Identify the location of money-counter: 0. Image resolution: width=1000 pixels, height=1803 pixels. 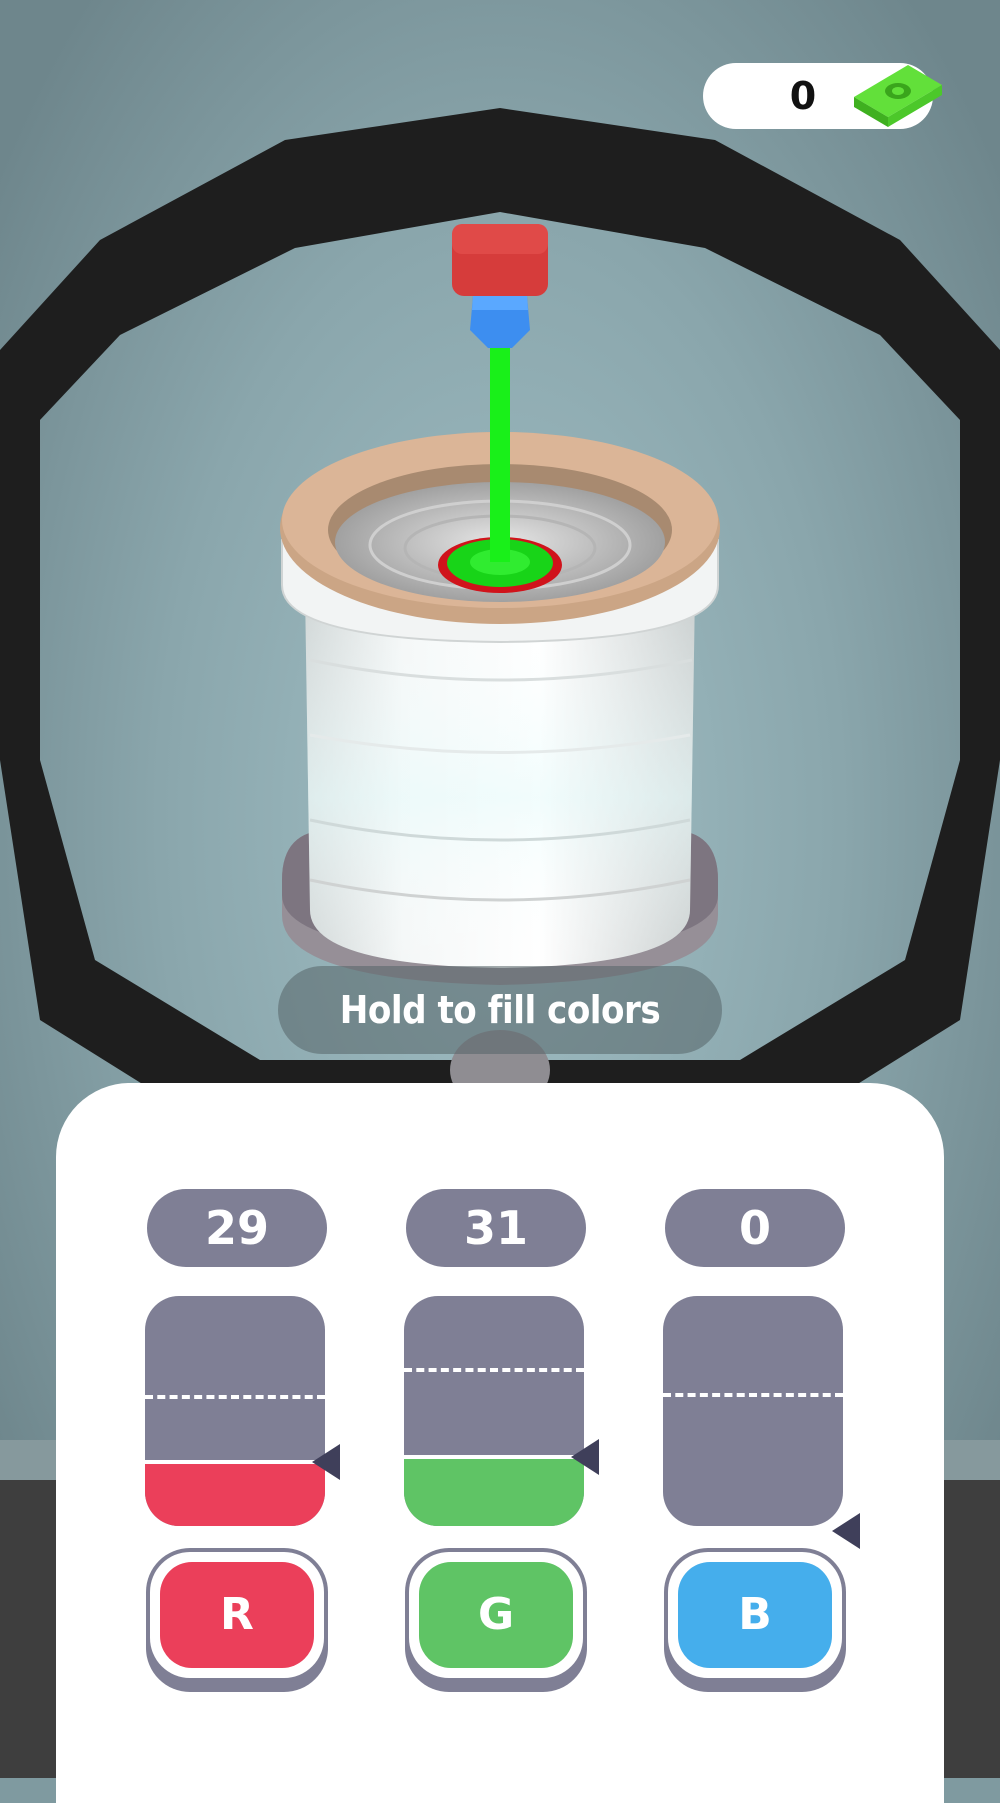
(822, 96).